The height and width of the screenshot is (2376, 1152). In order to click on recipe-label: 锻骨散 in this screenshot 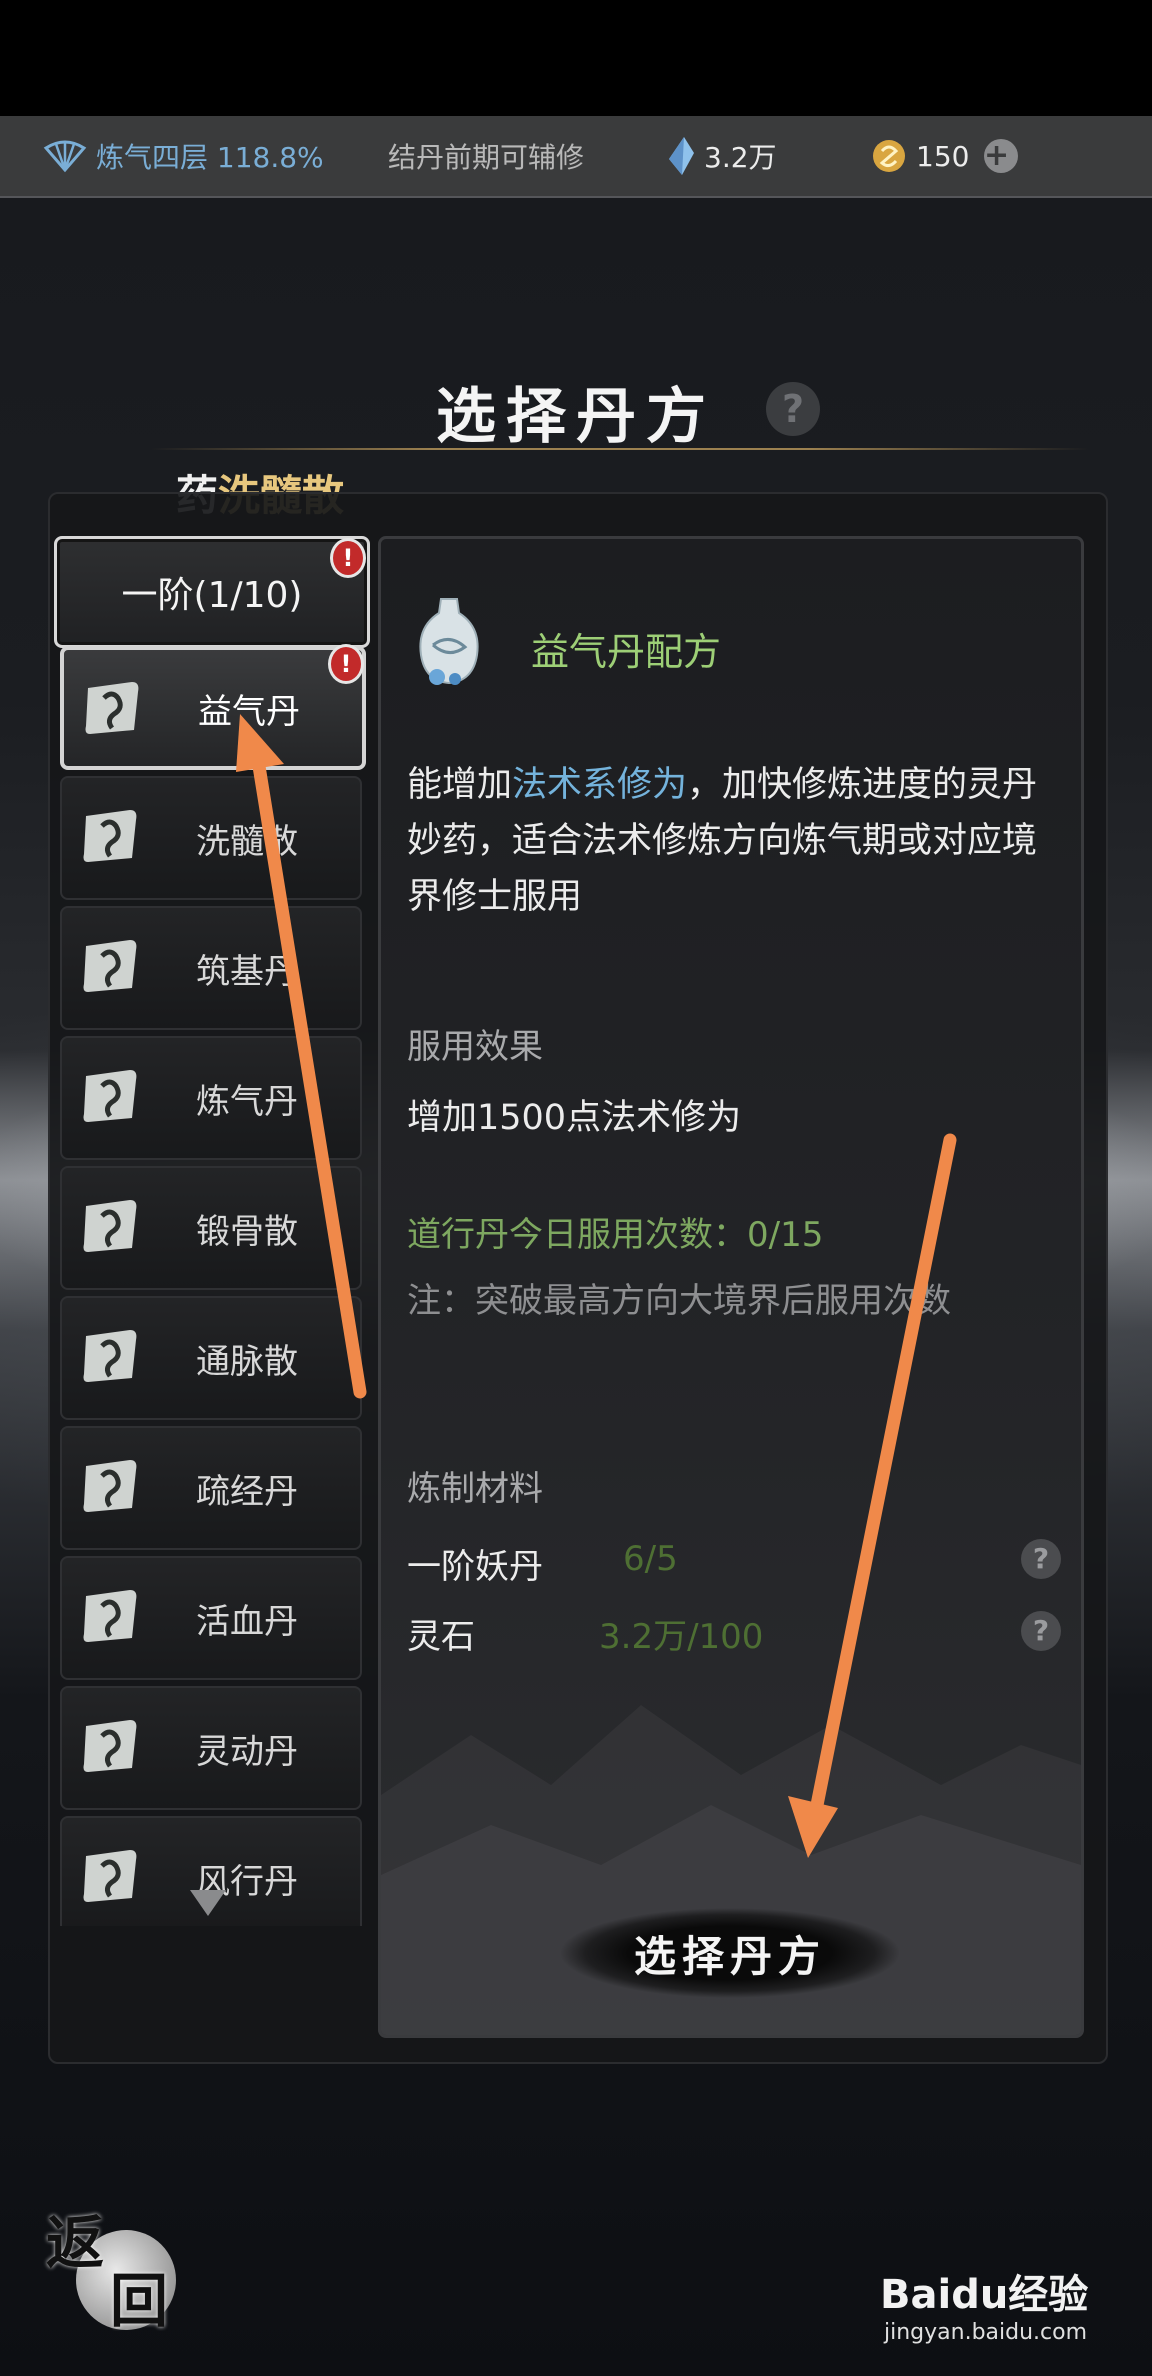, I will do `click(247, 1231)`.